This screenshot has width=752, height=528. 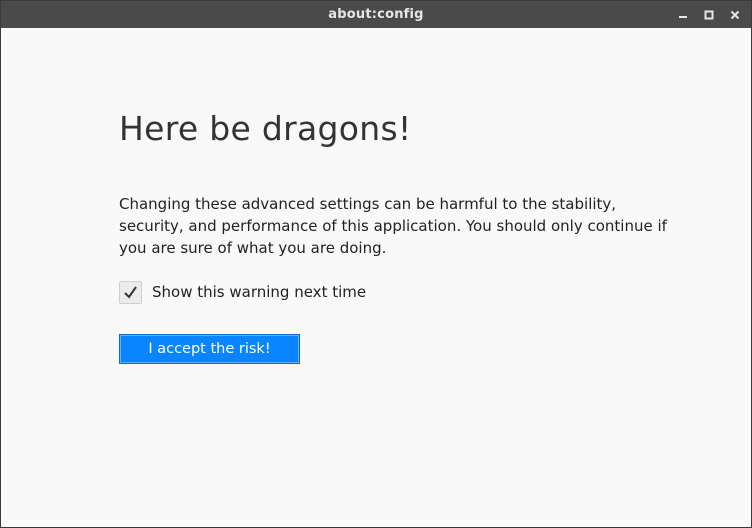 I want to click on title-bar: about:config, so click(x=376, y=14).